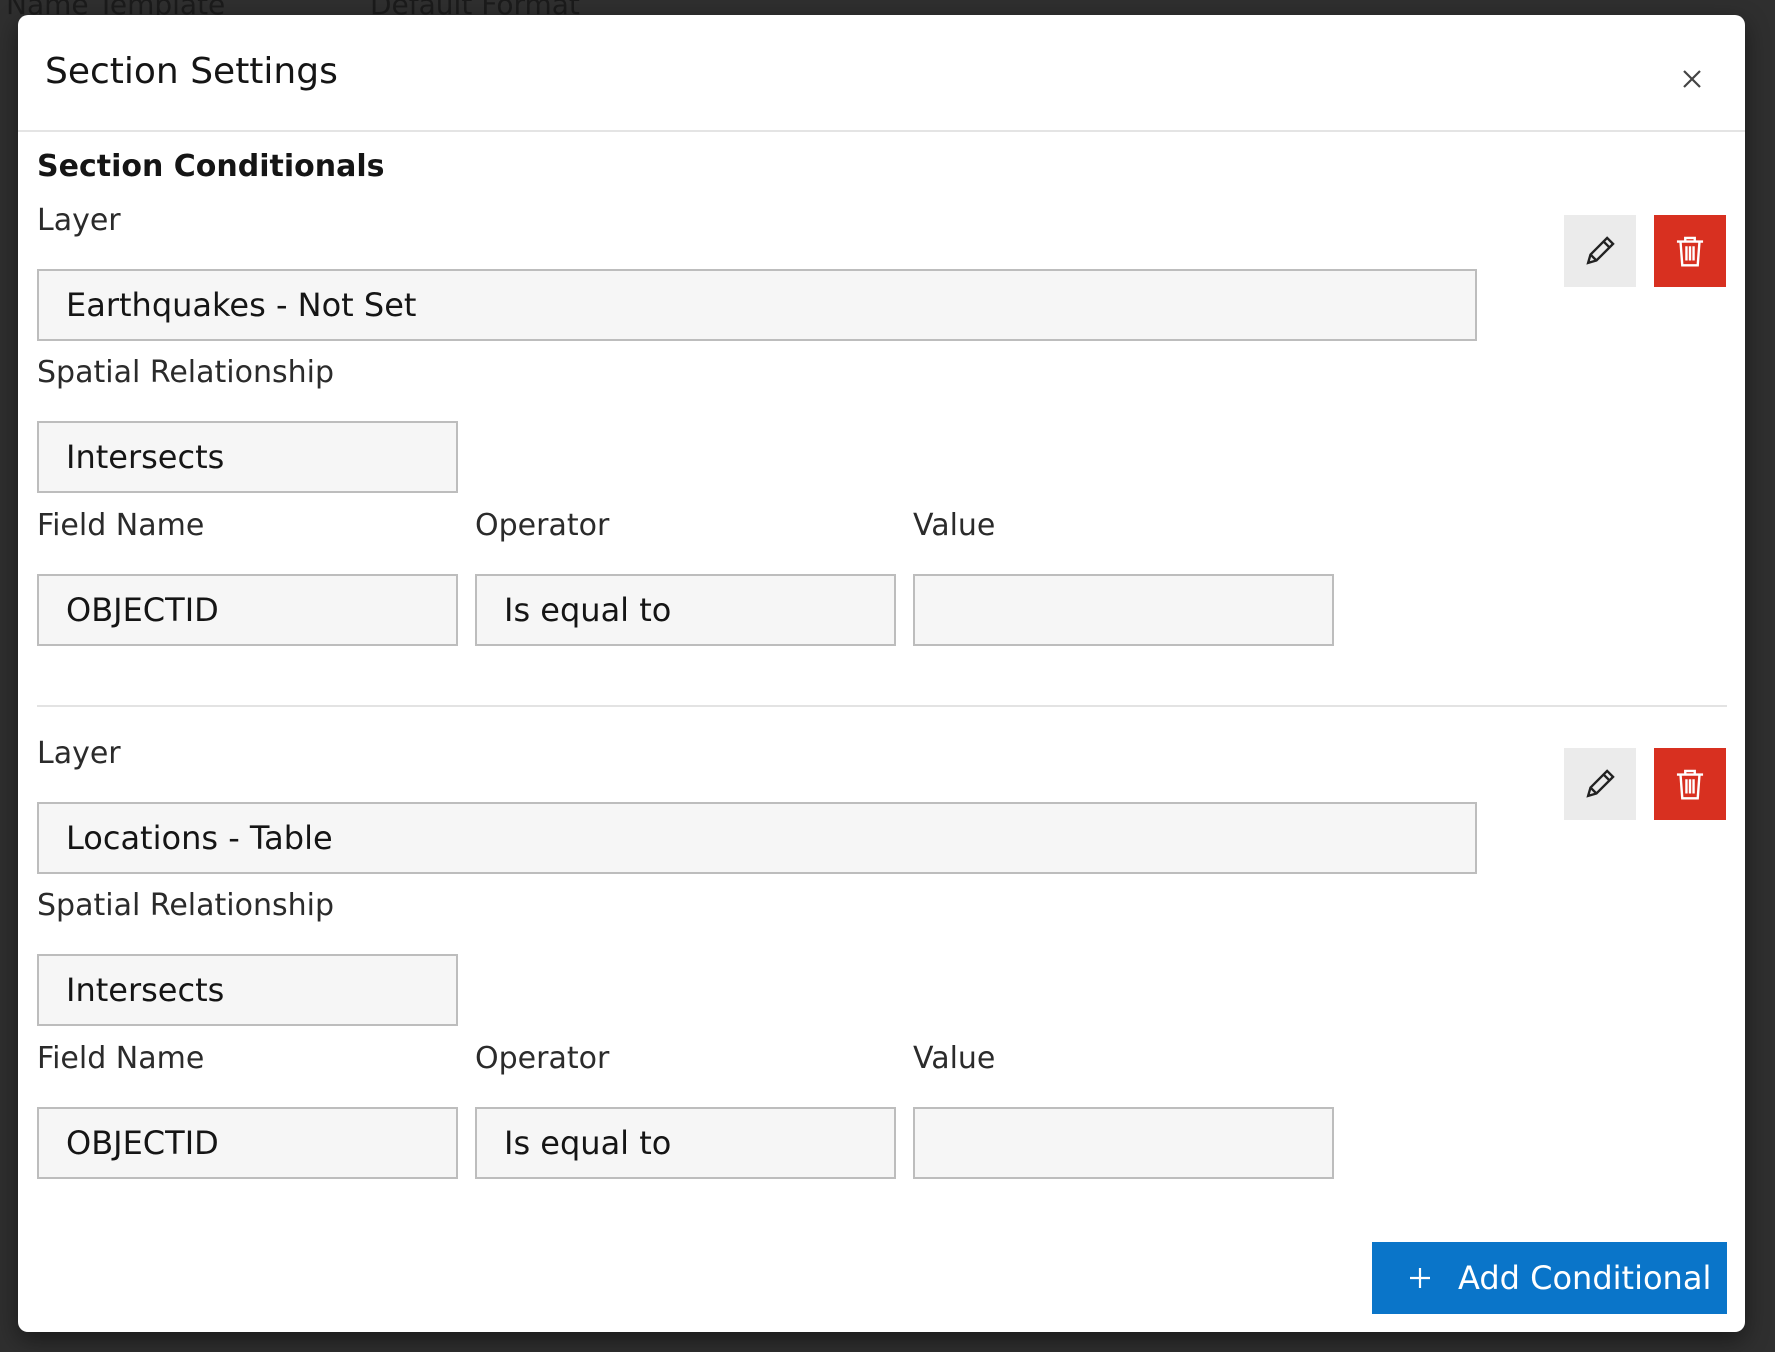 Image resolution: width=1775 pixels, height=1352 pixels. Describe the element at coordinates (211, 166) in the screenshot. I see `section-conditionals-heading: Section Conditionals` at that location.